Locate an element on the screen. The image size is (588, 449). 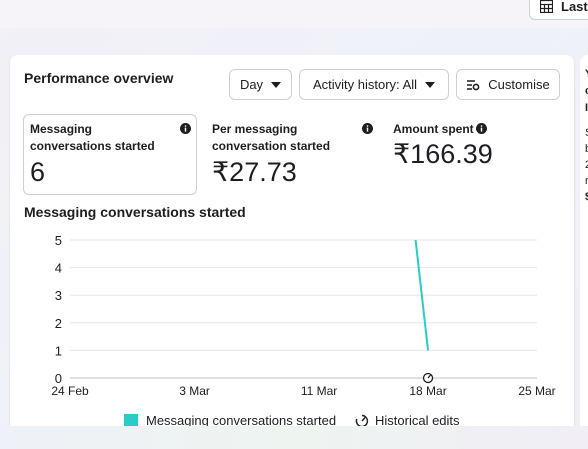
metric-value: ₹166.39 is located at coordinates (443, 154).